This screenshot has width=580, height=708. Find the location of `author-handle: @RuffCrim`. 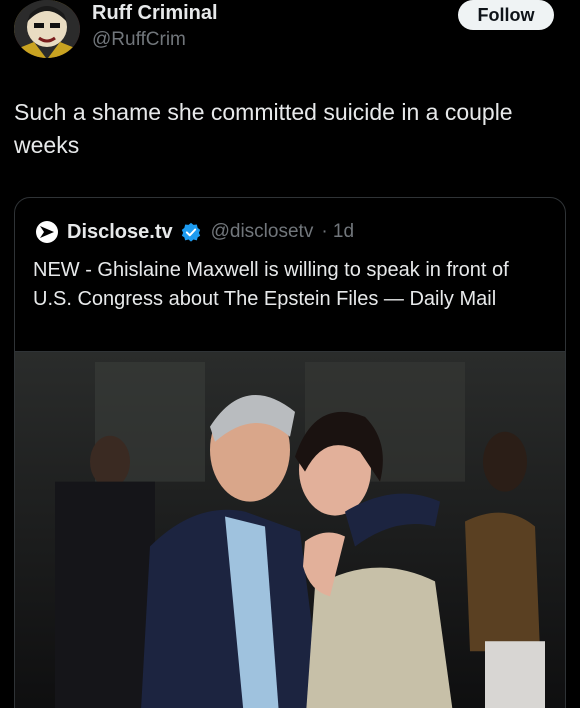

author-handle: @RuffCrim is located at coordinates (139, 40).